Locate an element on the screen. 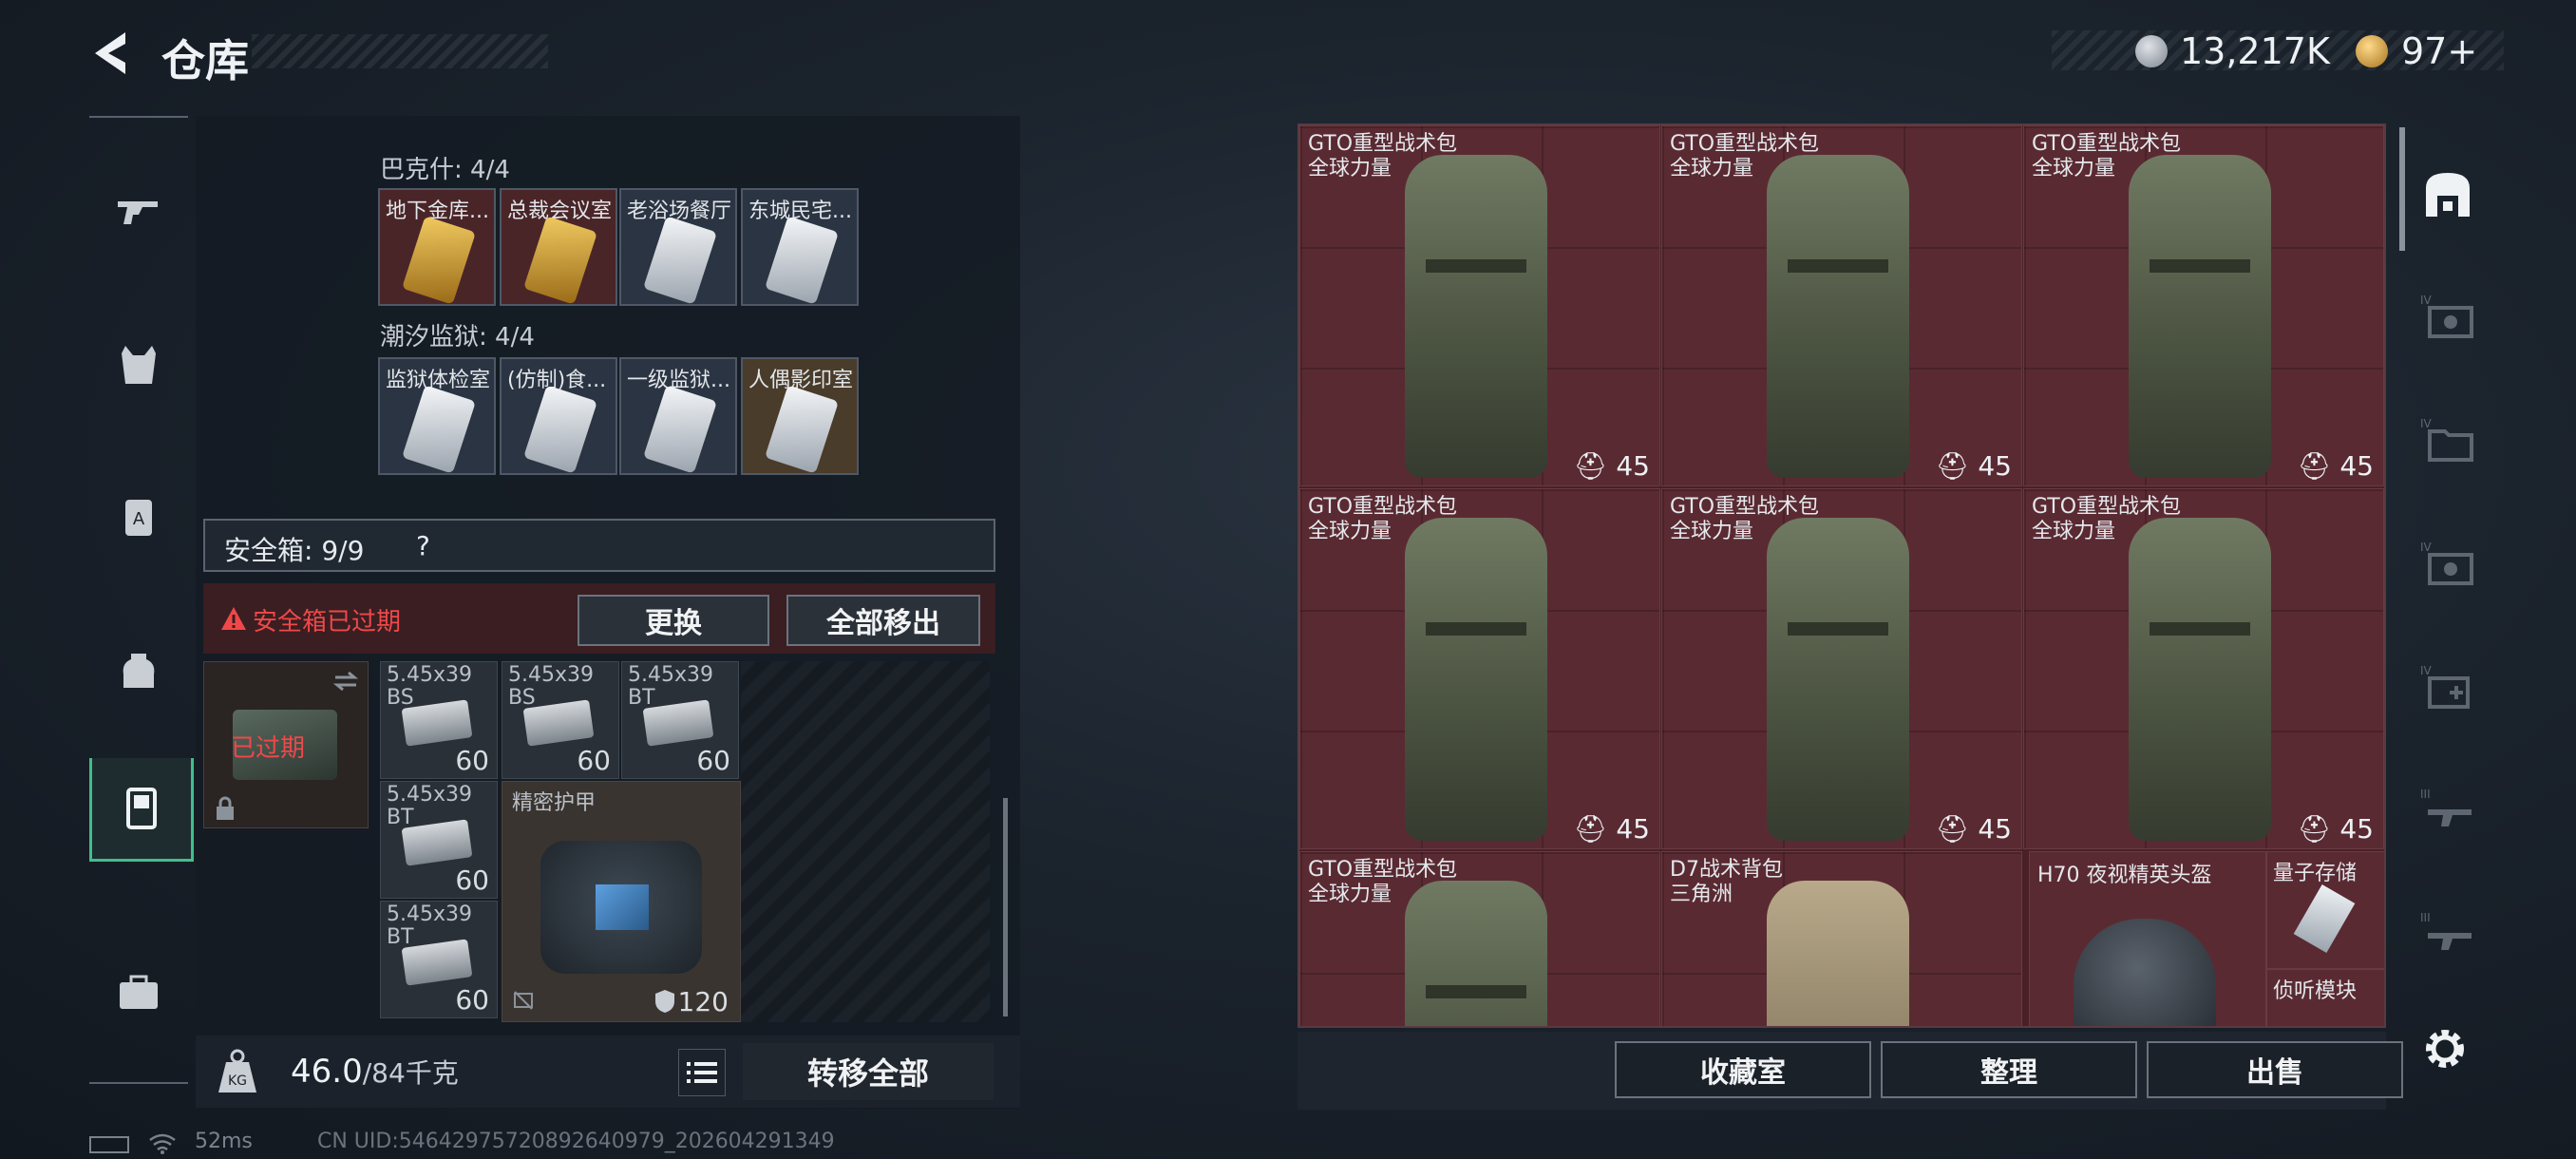 Image resolution: width=2576 pixels, height=1159 pixels. nav-backpack is located at coordinates (138, 670).